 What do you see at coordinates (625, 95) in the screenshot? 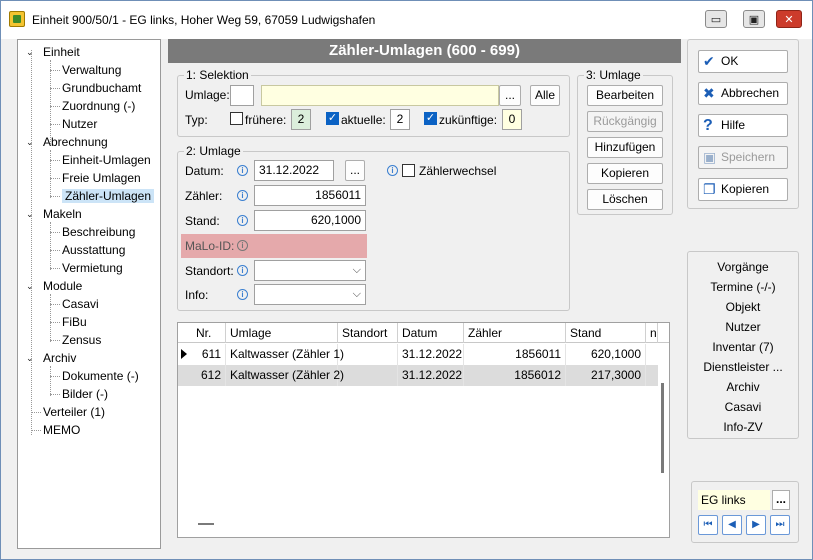
I see `bearbeiten-button: Bearbeiten` at bounding box center [625, 95].